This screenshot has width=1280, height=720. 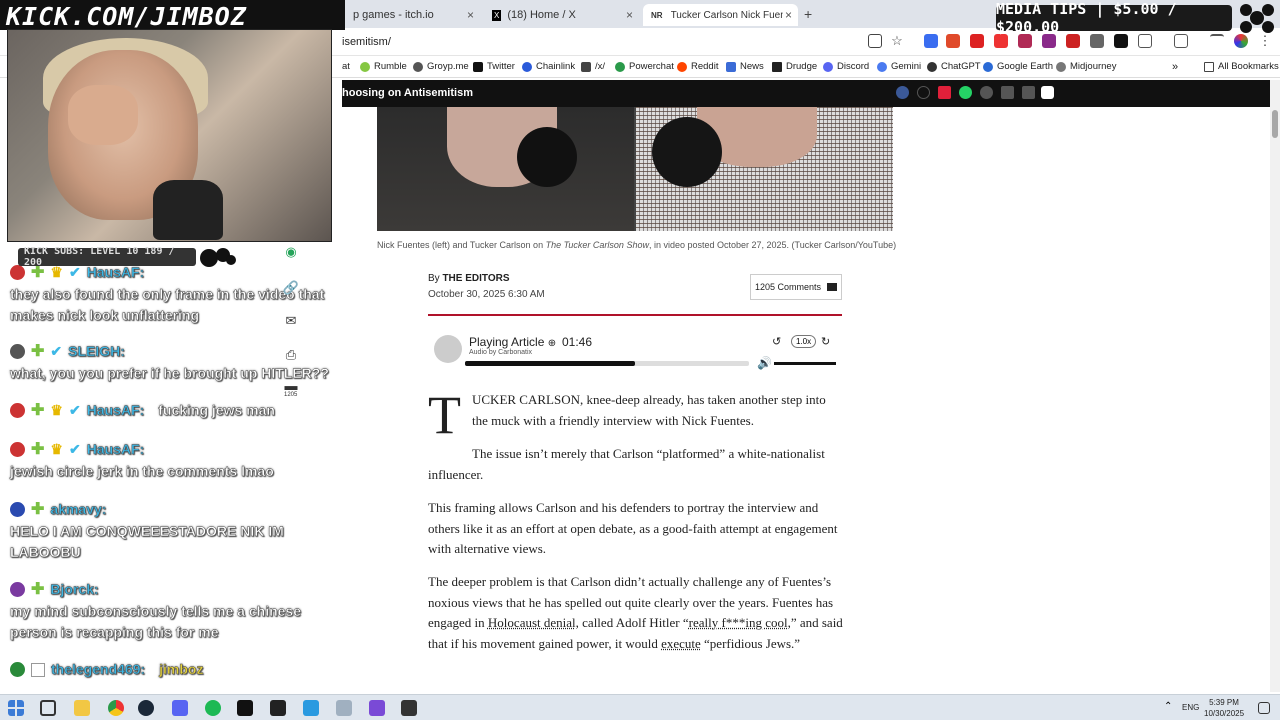 What do you see at coordinates (593, 66) in the screenshot?
I see `bookmark-x-board: /x/` at bounding box center [593, 66].